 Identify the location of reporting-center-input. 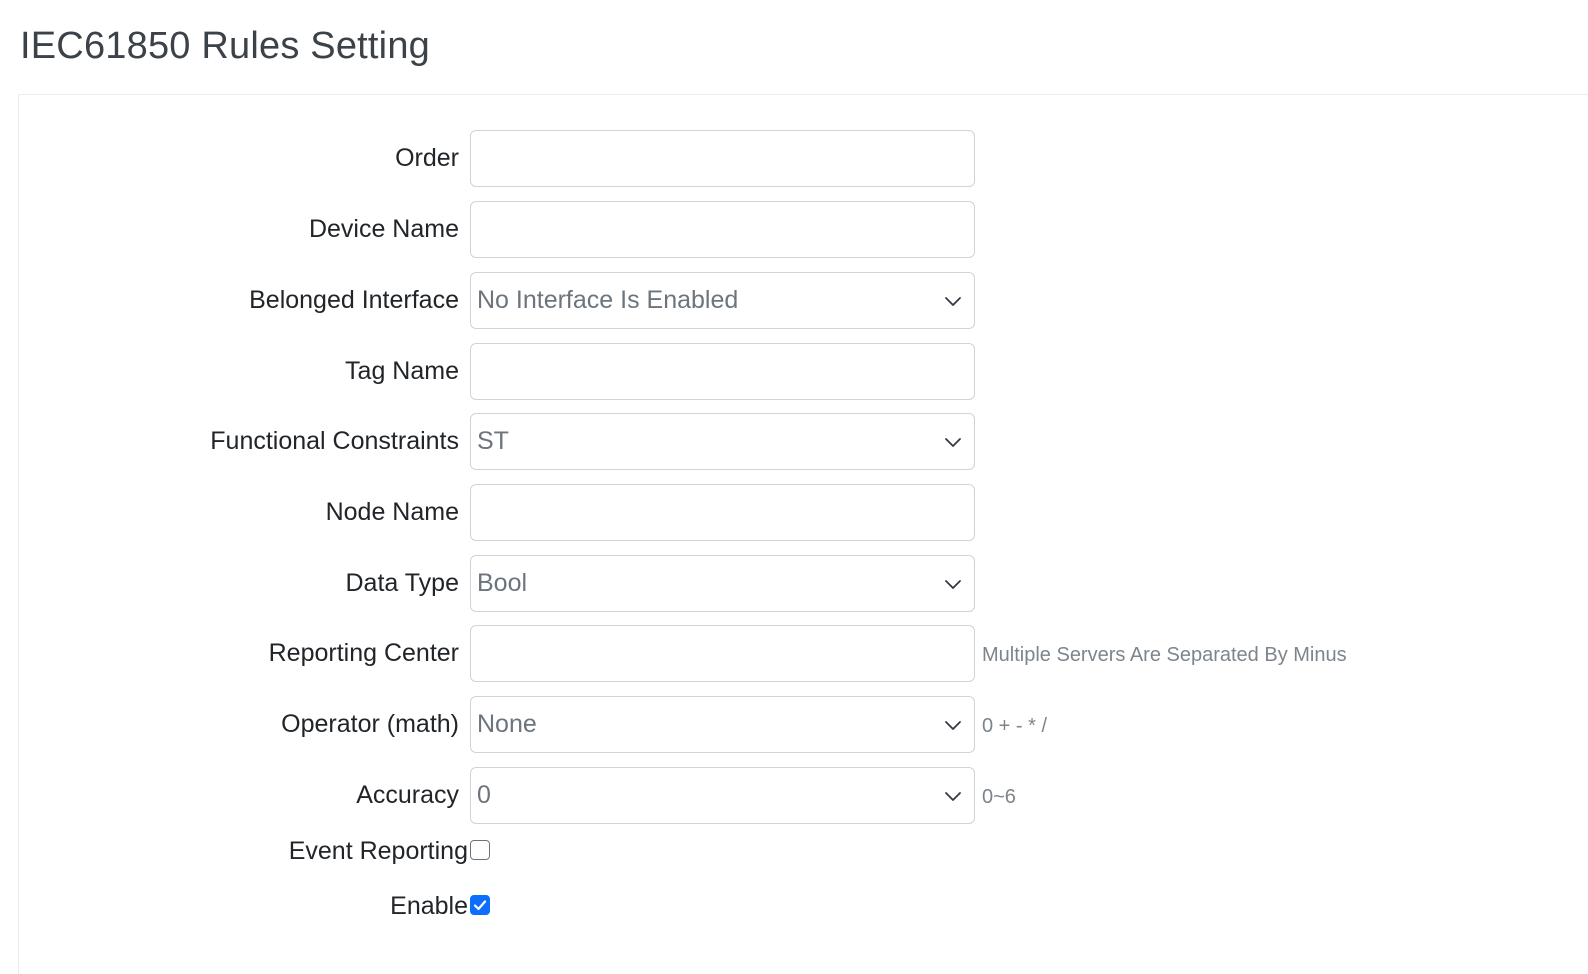
(722, 653).